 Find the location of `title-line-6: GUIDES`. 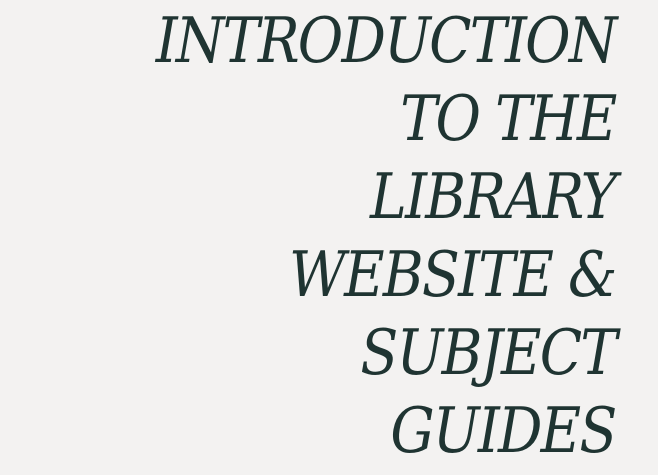

title-line-6: GUIDES is located at coordinates (504, 430).